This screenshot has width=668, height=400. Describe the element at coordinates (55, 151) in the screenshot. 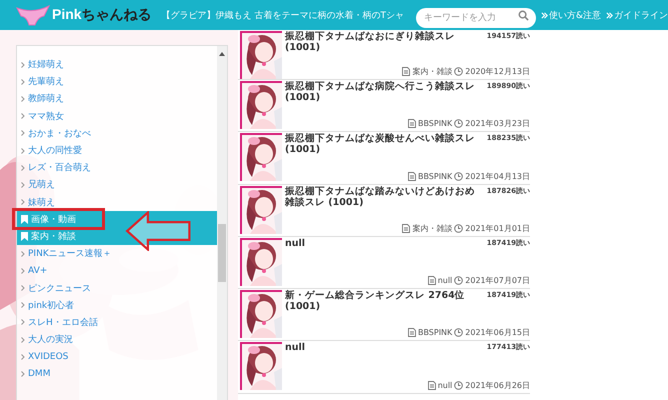

I see `item-label: 大人の同性愛` at that location.